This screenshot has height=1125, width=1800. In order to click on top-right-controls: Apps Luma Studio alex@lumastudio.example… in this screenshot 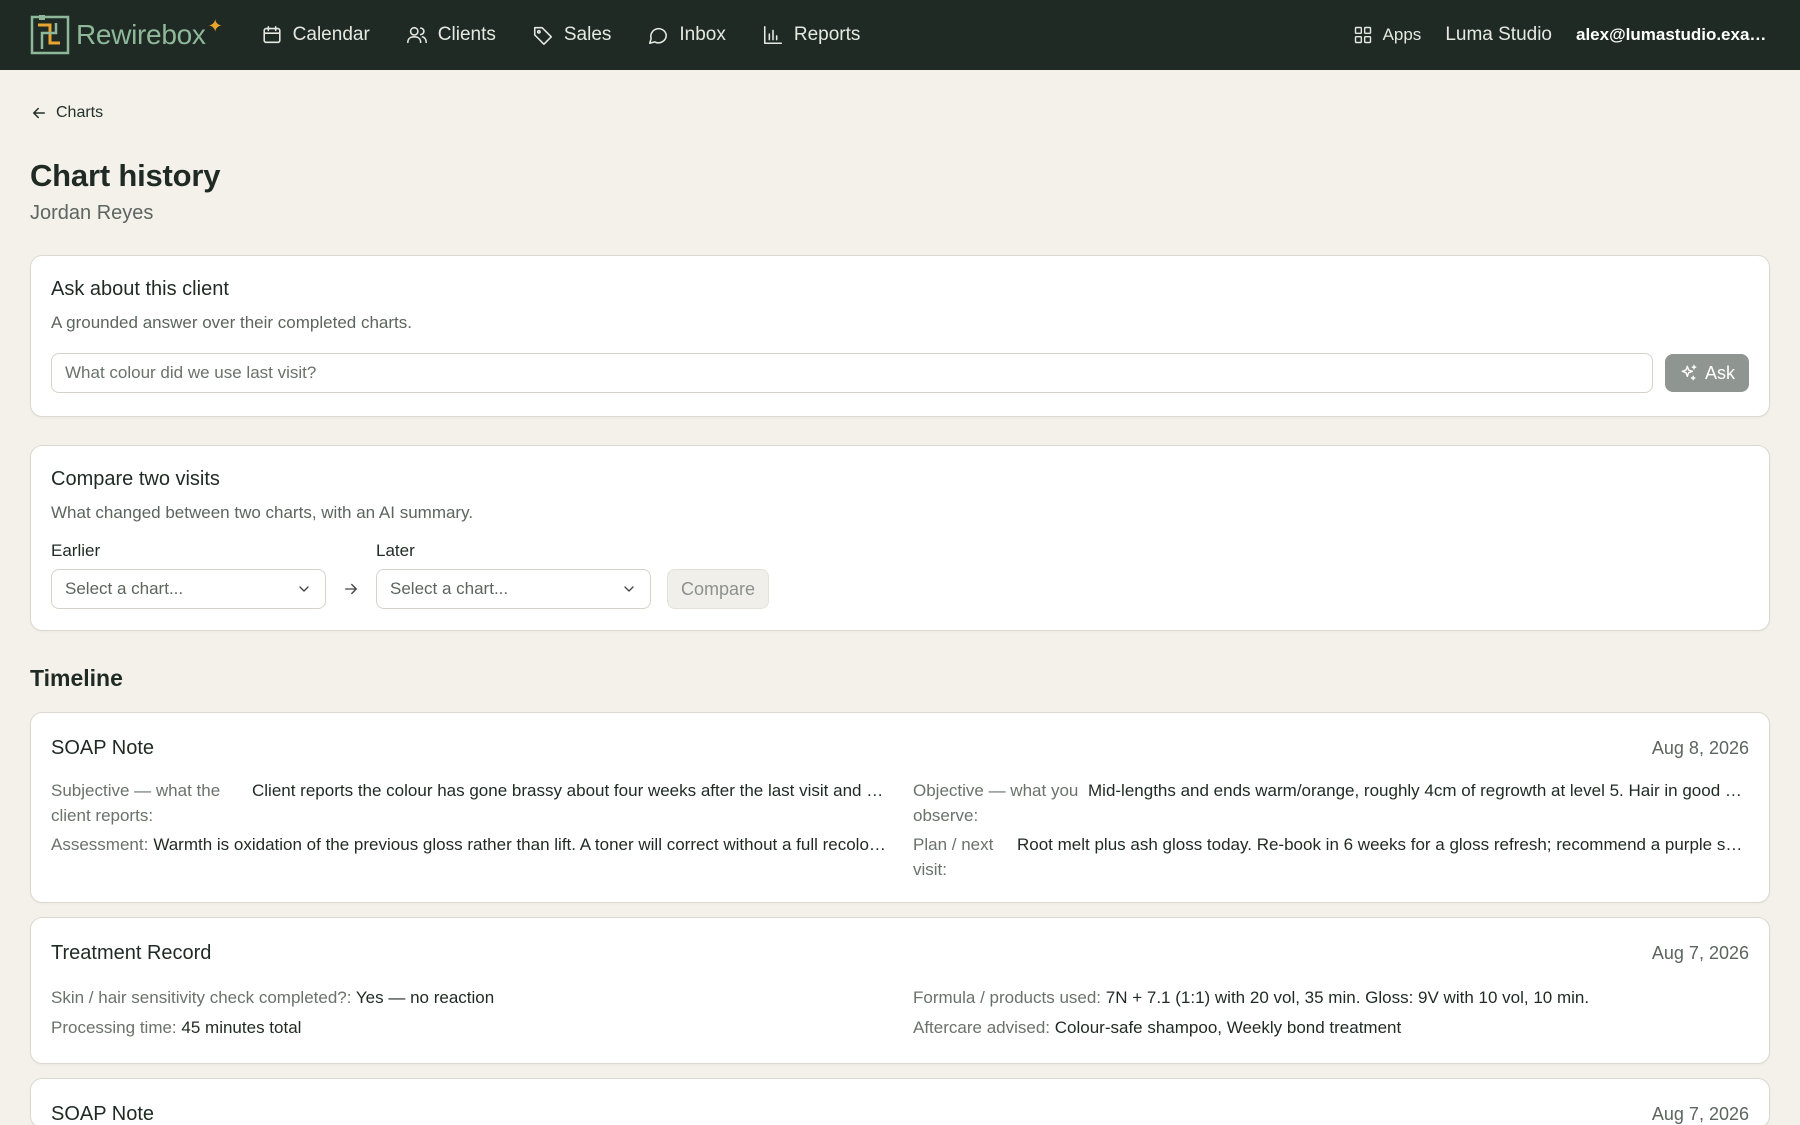, I will do `click(1561, 35)`.